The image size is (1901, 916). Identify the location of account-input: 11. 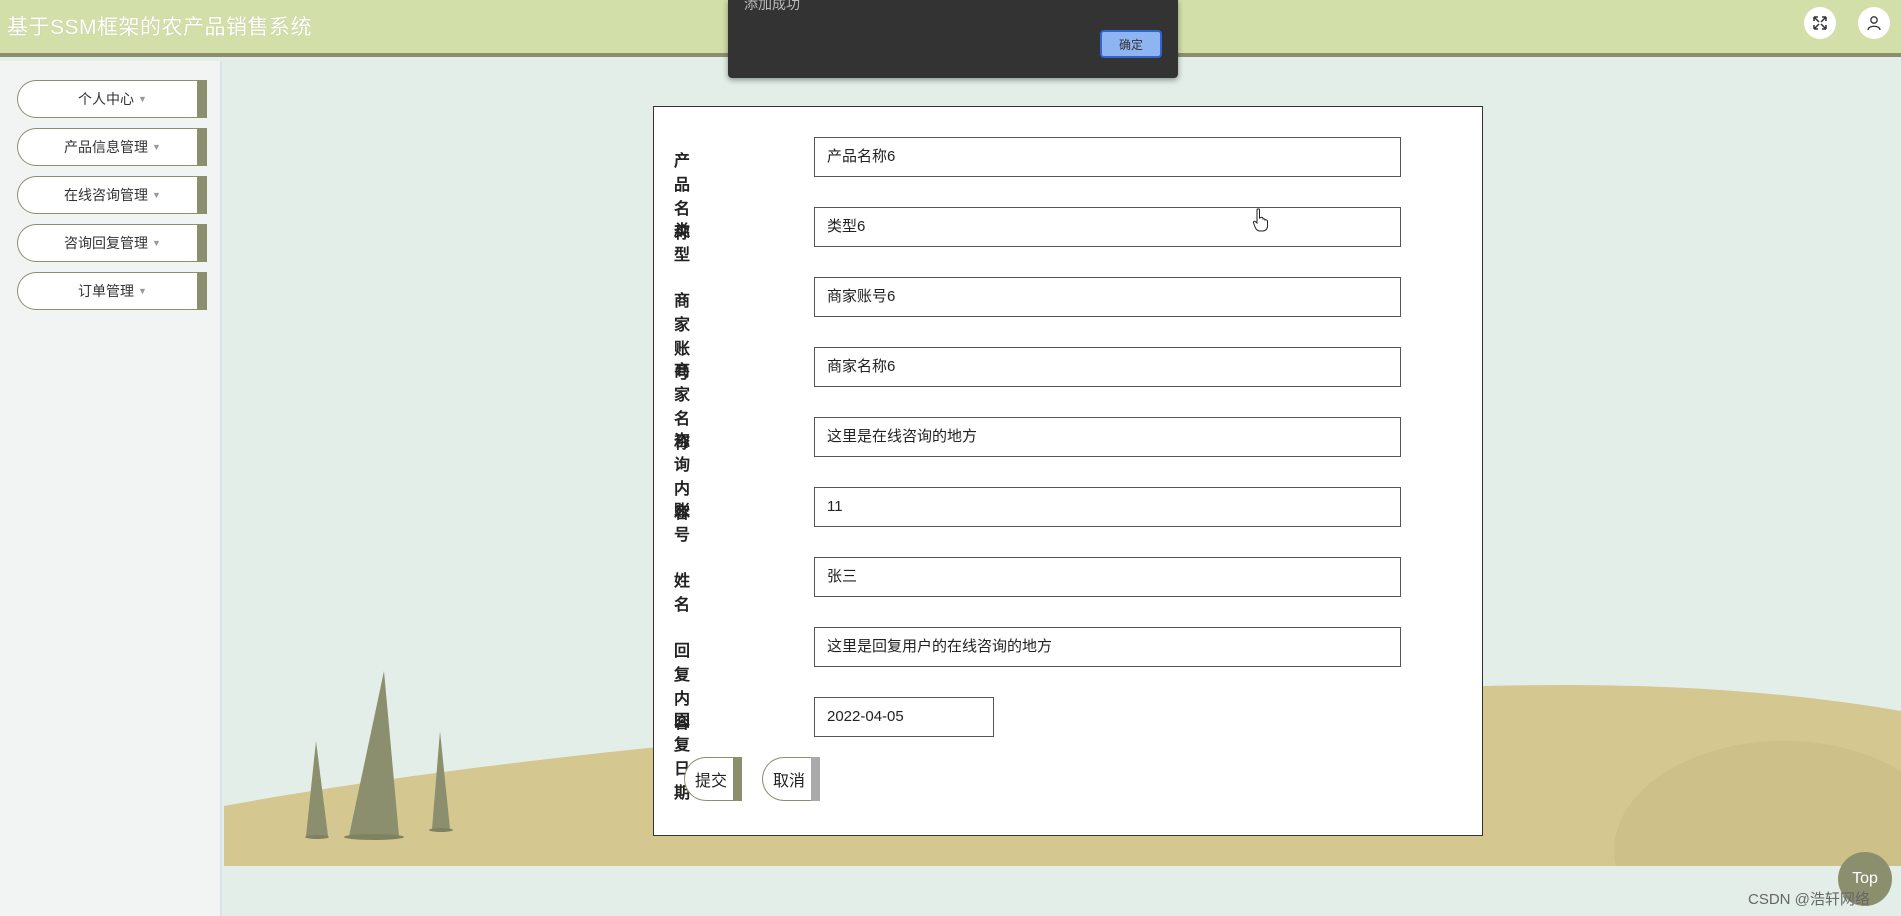
(1107, 507).